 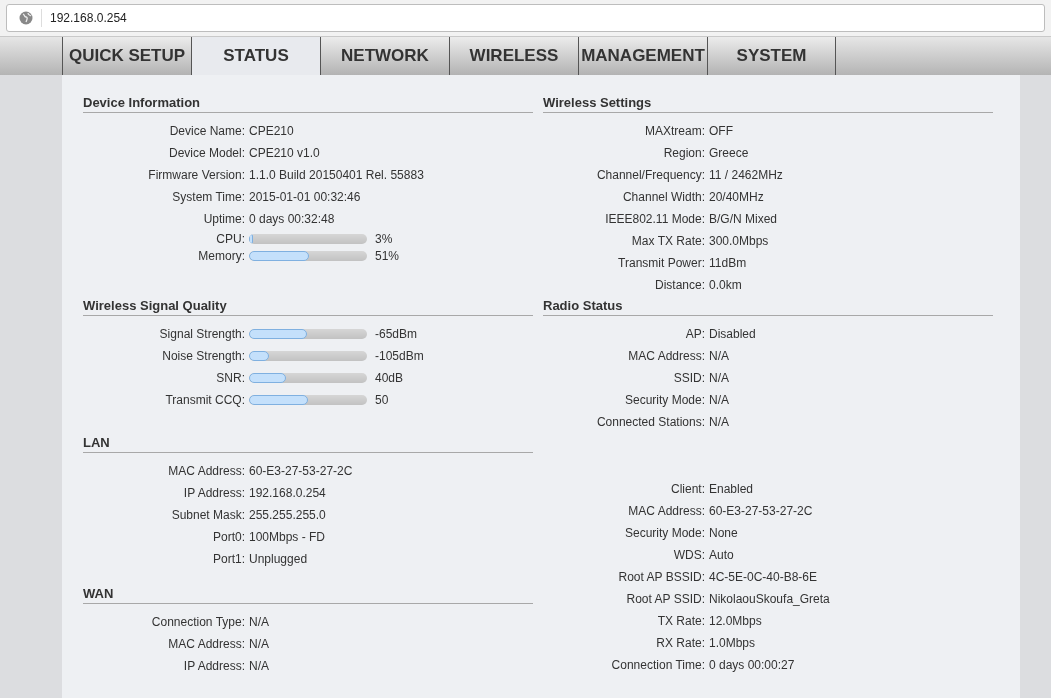 What do you see at coordinates (230, 378) in the screenshot?
I see `field-label: SNR:` at bounding box center [230, 378].